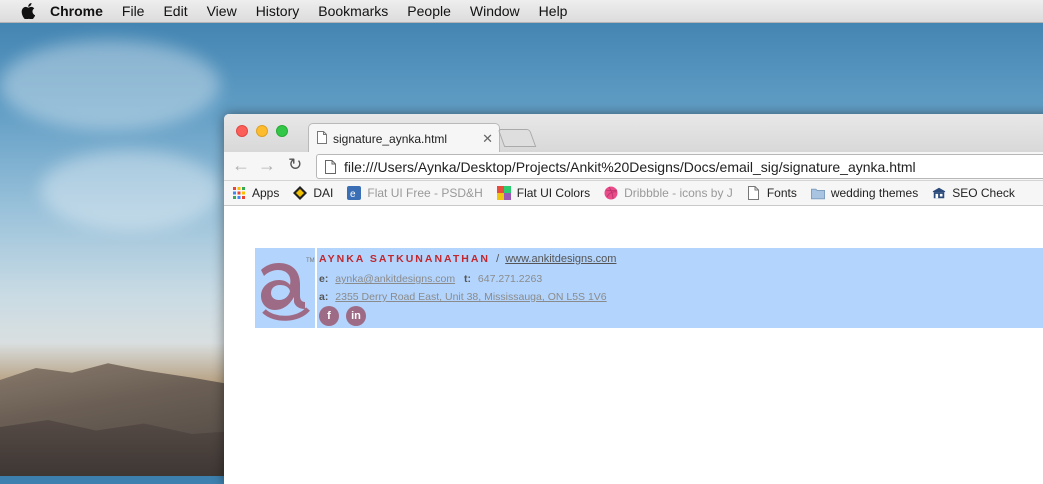 This screenshot has width=1043, height=484. I want to click on tab-title: signature_aynka.html, so click(390, 138).